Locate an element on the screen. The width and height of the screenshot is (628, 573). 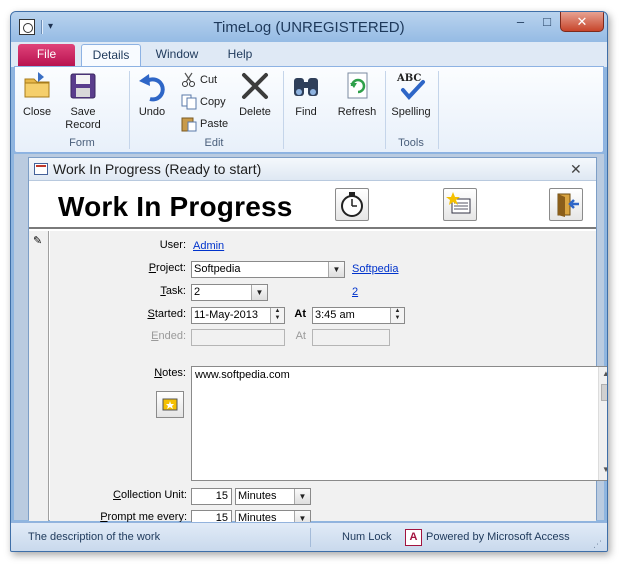
form-close-icon: ✕ is located at coordinates (576, 169).